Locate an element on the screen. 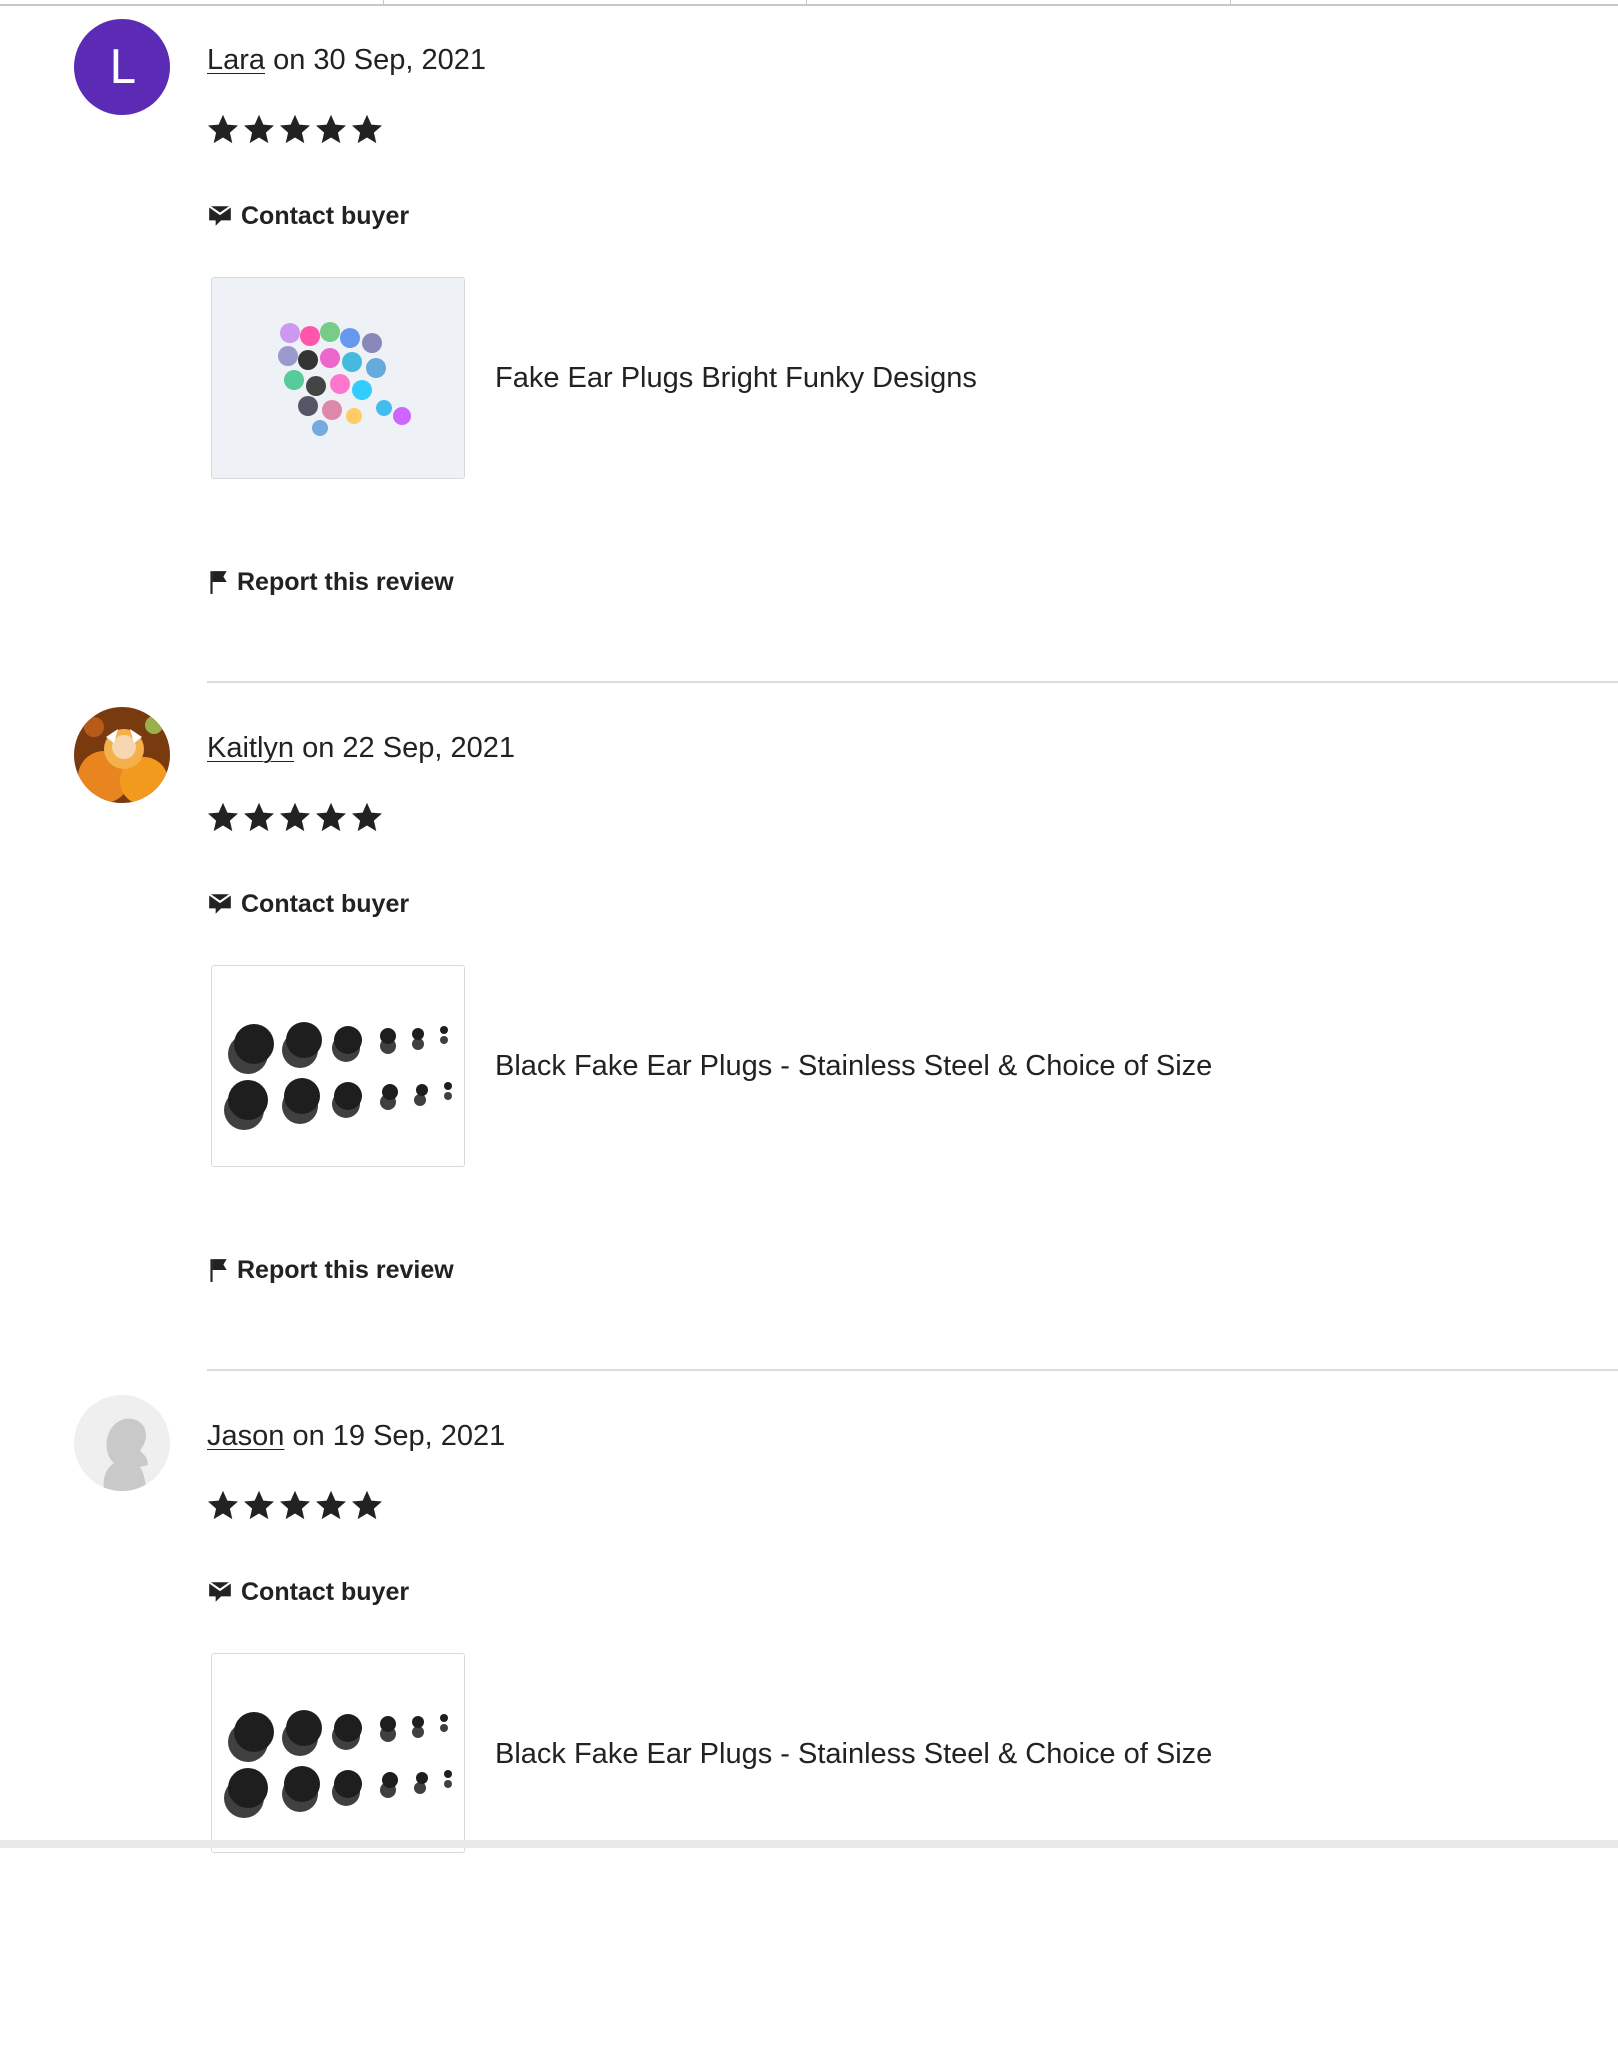 This screenshot has width=1618, height=2064. review-date: on 30 Sep, 2021 is located at coordinates (379, 60).